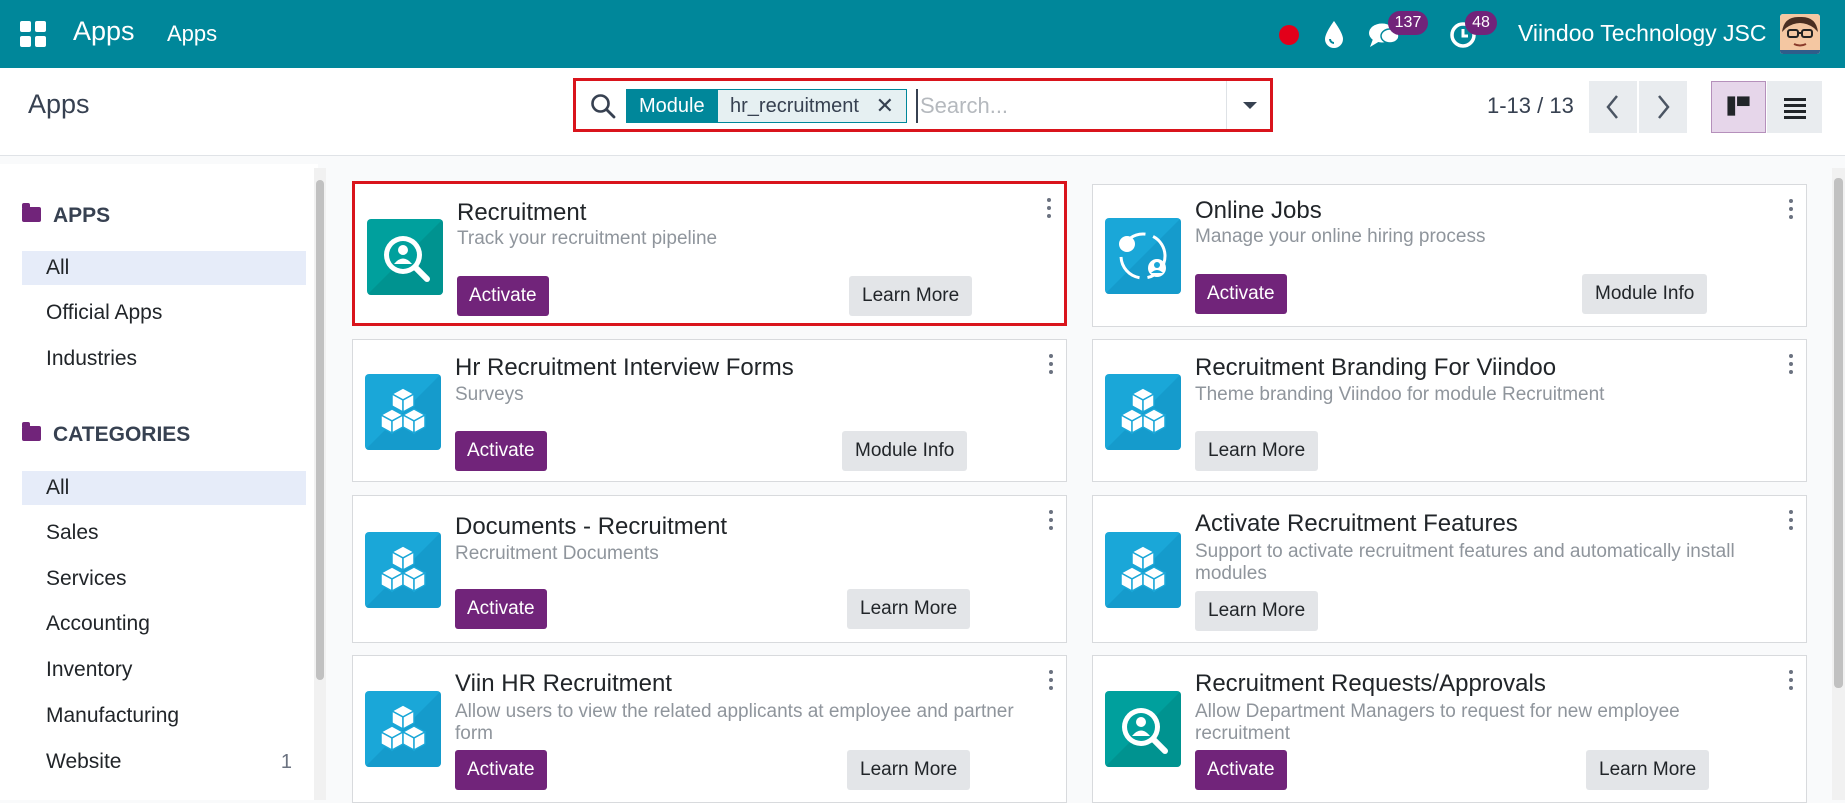 This screenshot has width=1845, height=803. I want to click on app-card-name: Activate Recruitment Features, so click(1356, 524).